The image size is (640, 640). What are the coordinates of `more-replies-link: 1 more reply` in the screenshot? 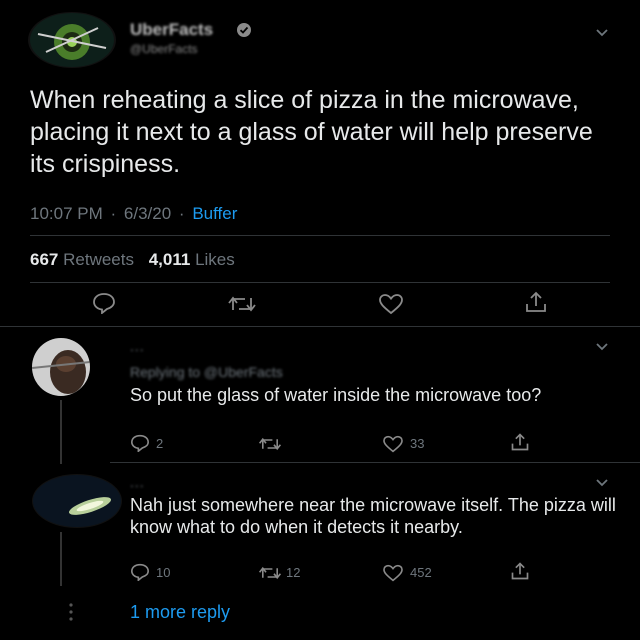 It's located at (180, 612).